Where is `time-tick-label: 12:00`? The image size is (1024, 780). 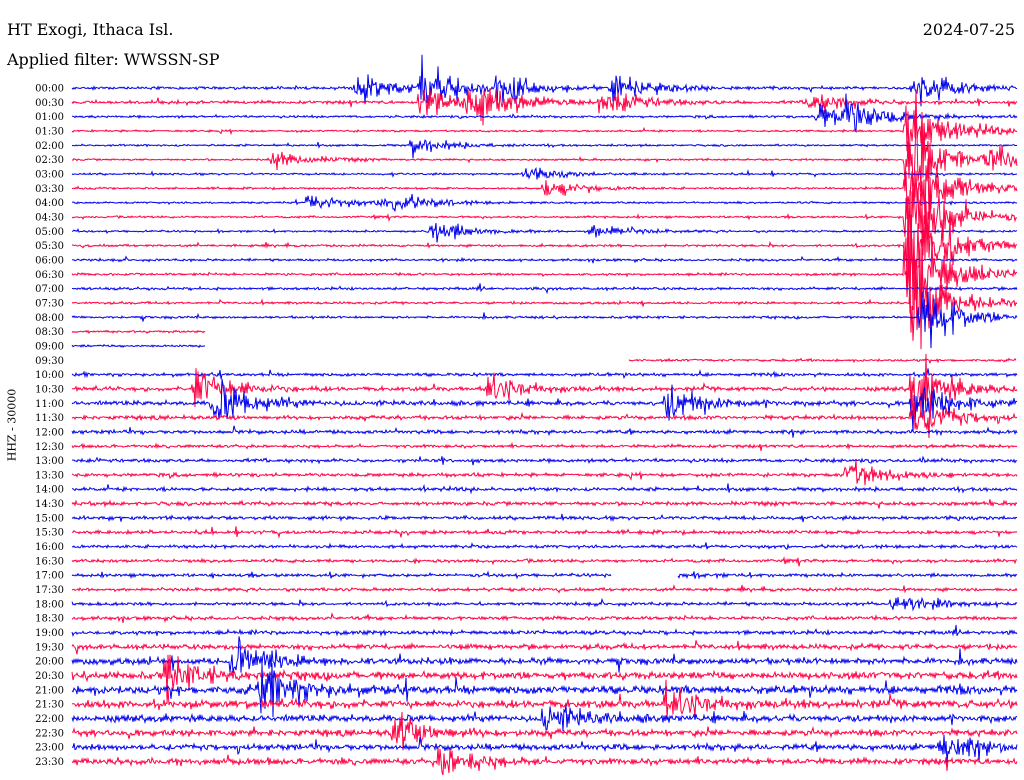
time-tick-label: 12:00 is located at coordinates (49, 432).